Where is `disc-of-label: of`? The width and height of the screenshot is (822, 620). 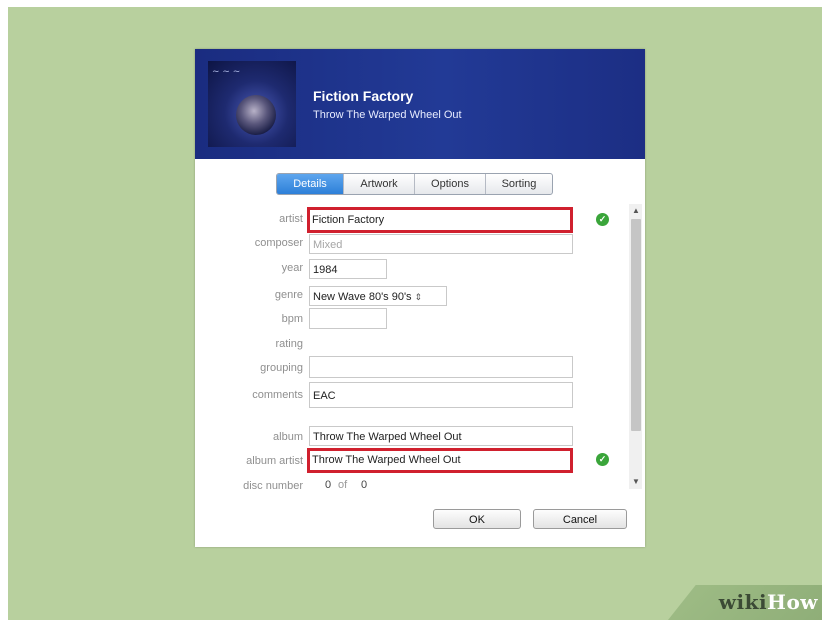 disc-of-label: of is located at coordinates (343, 485).